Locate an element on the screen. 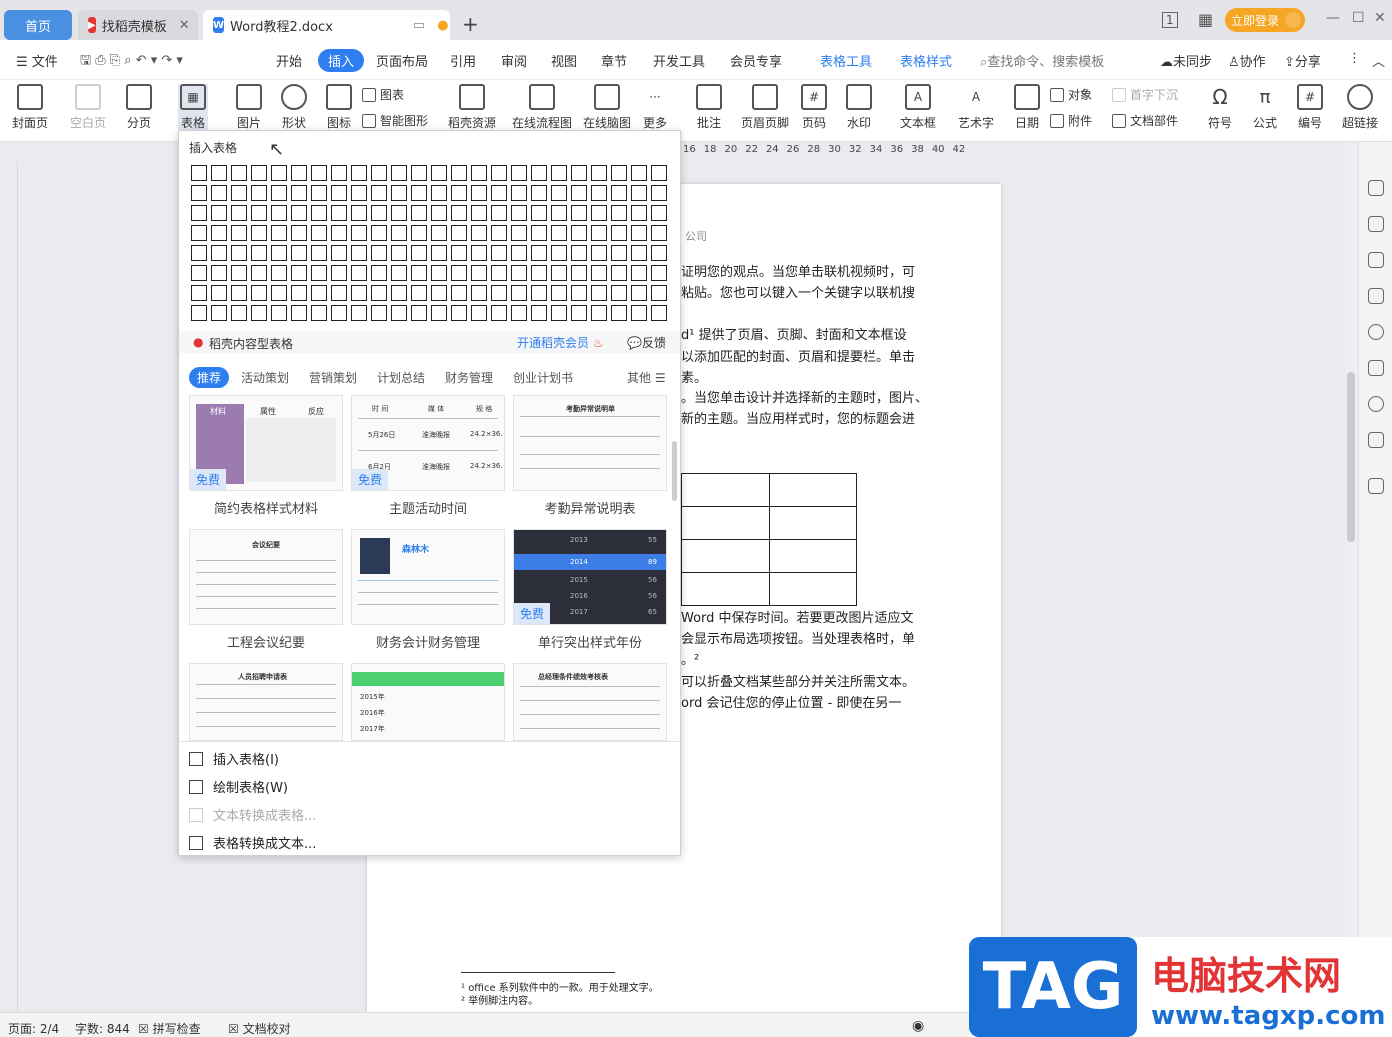  pen-icon is located at coordinates (1376, 224).